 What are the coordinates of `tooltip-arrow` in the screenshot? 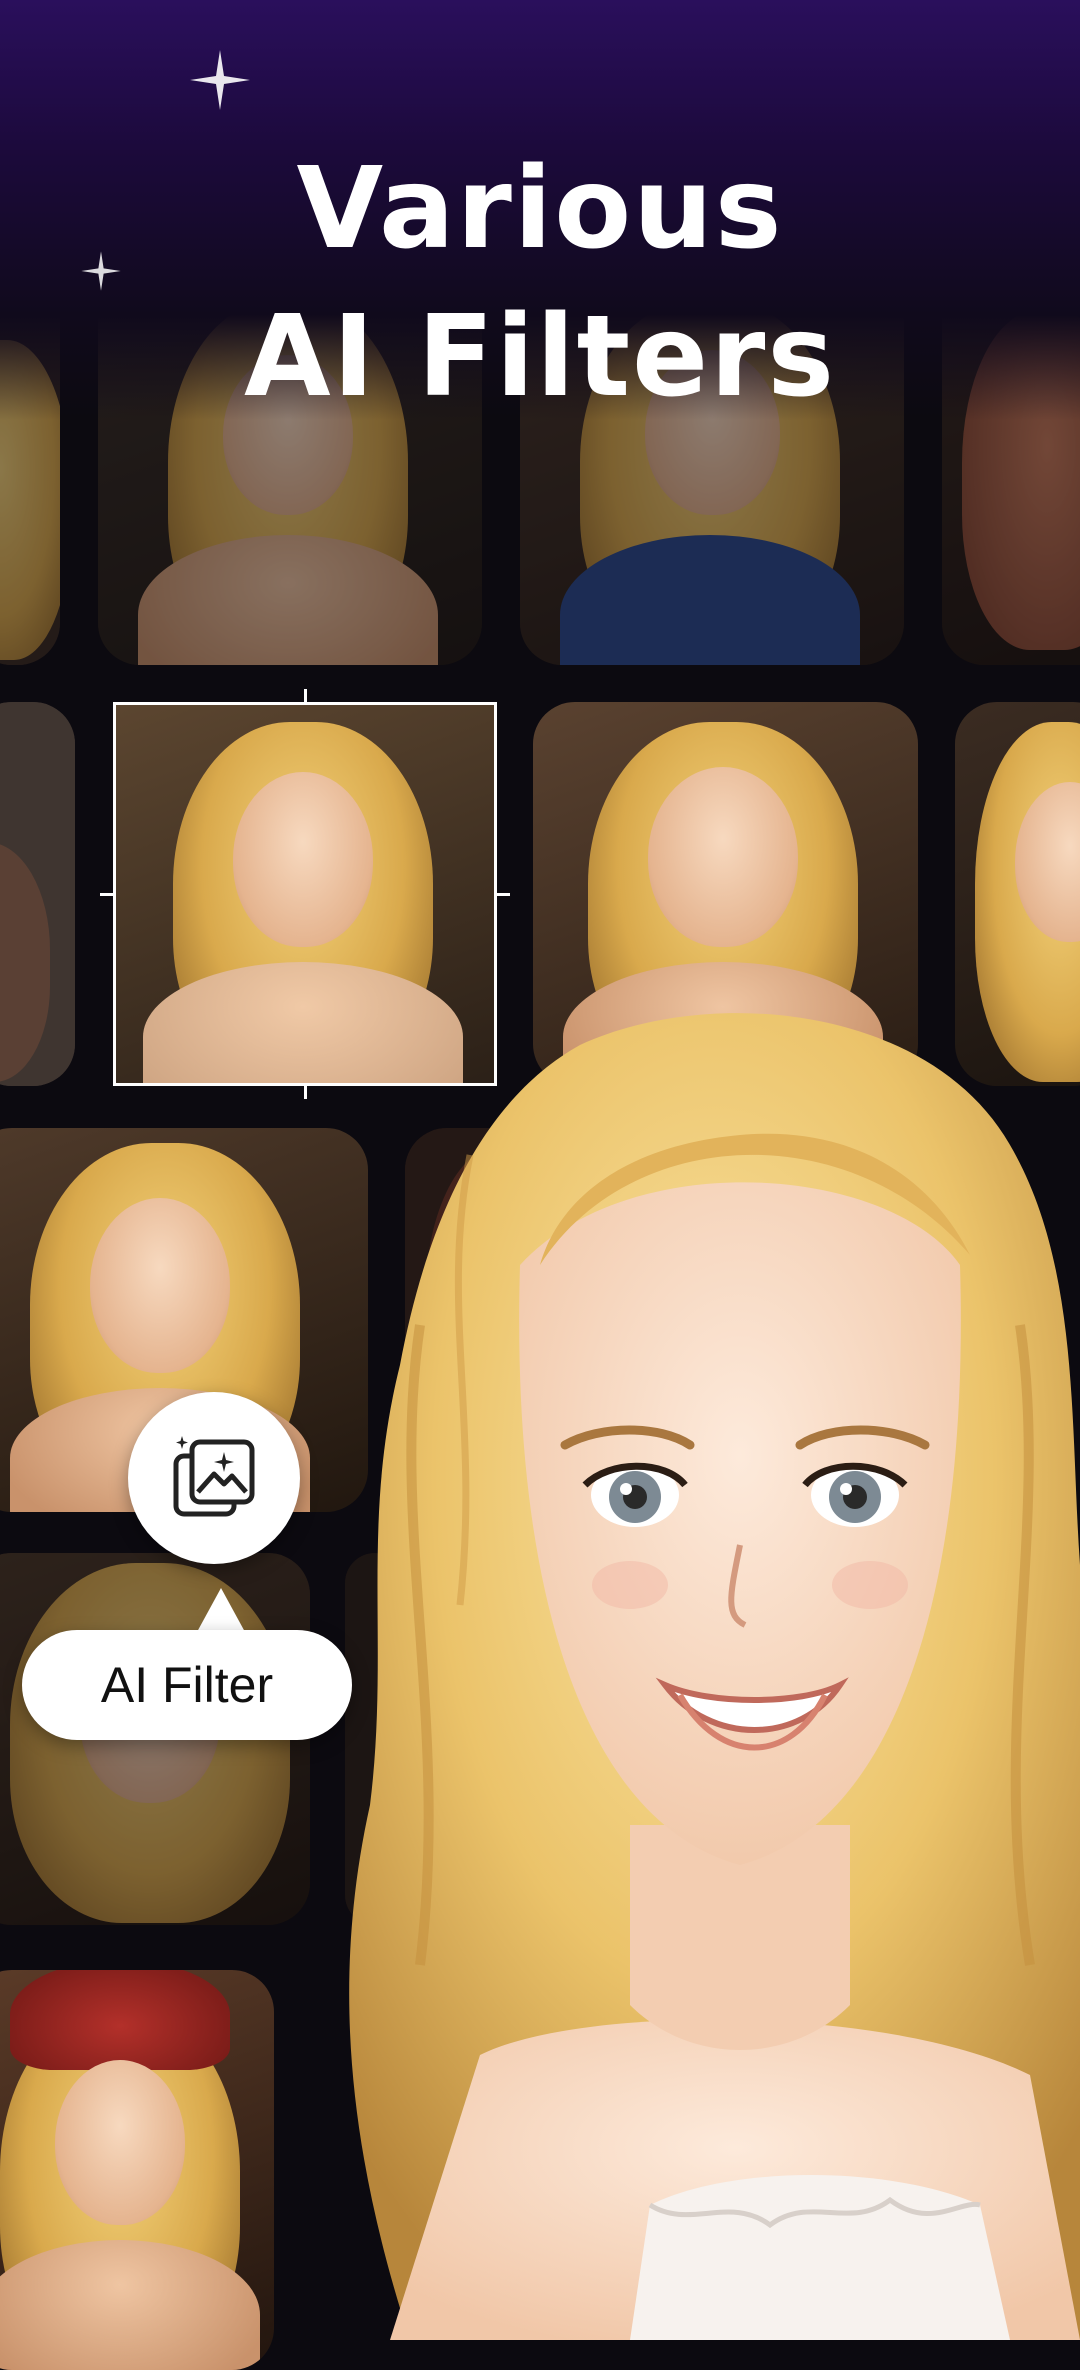 It's located at (221, 1610).